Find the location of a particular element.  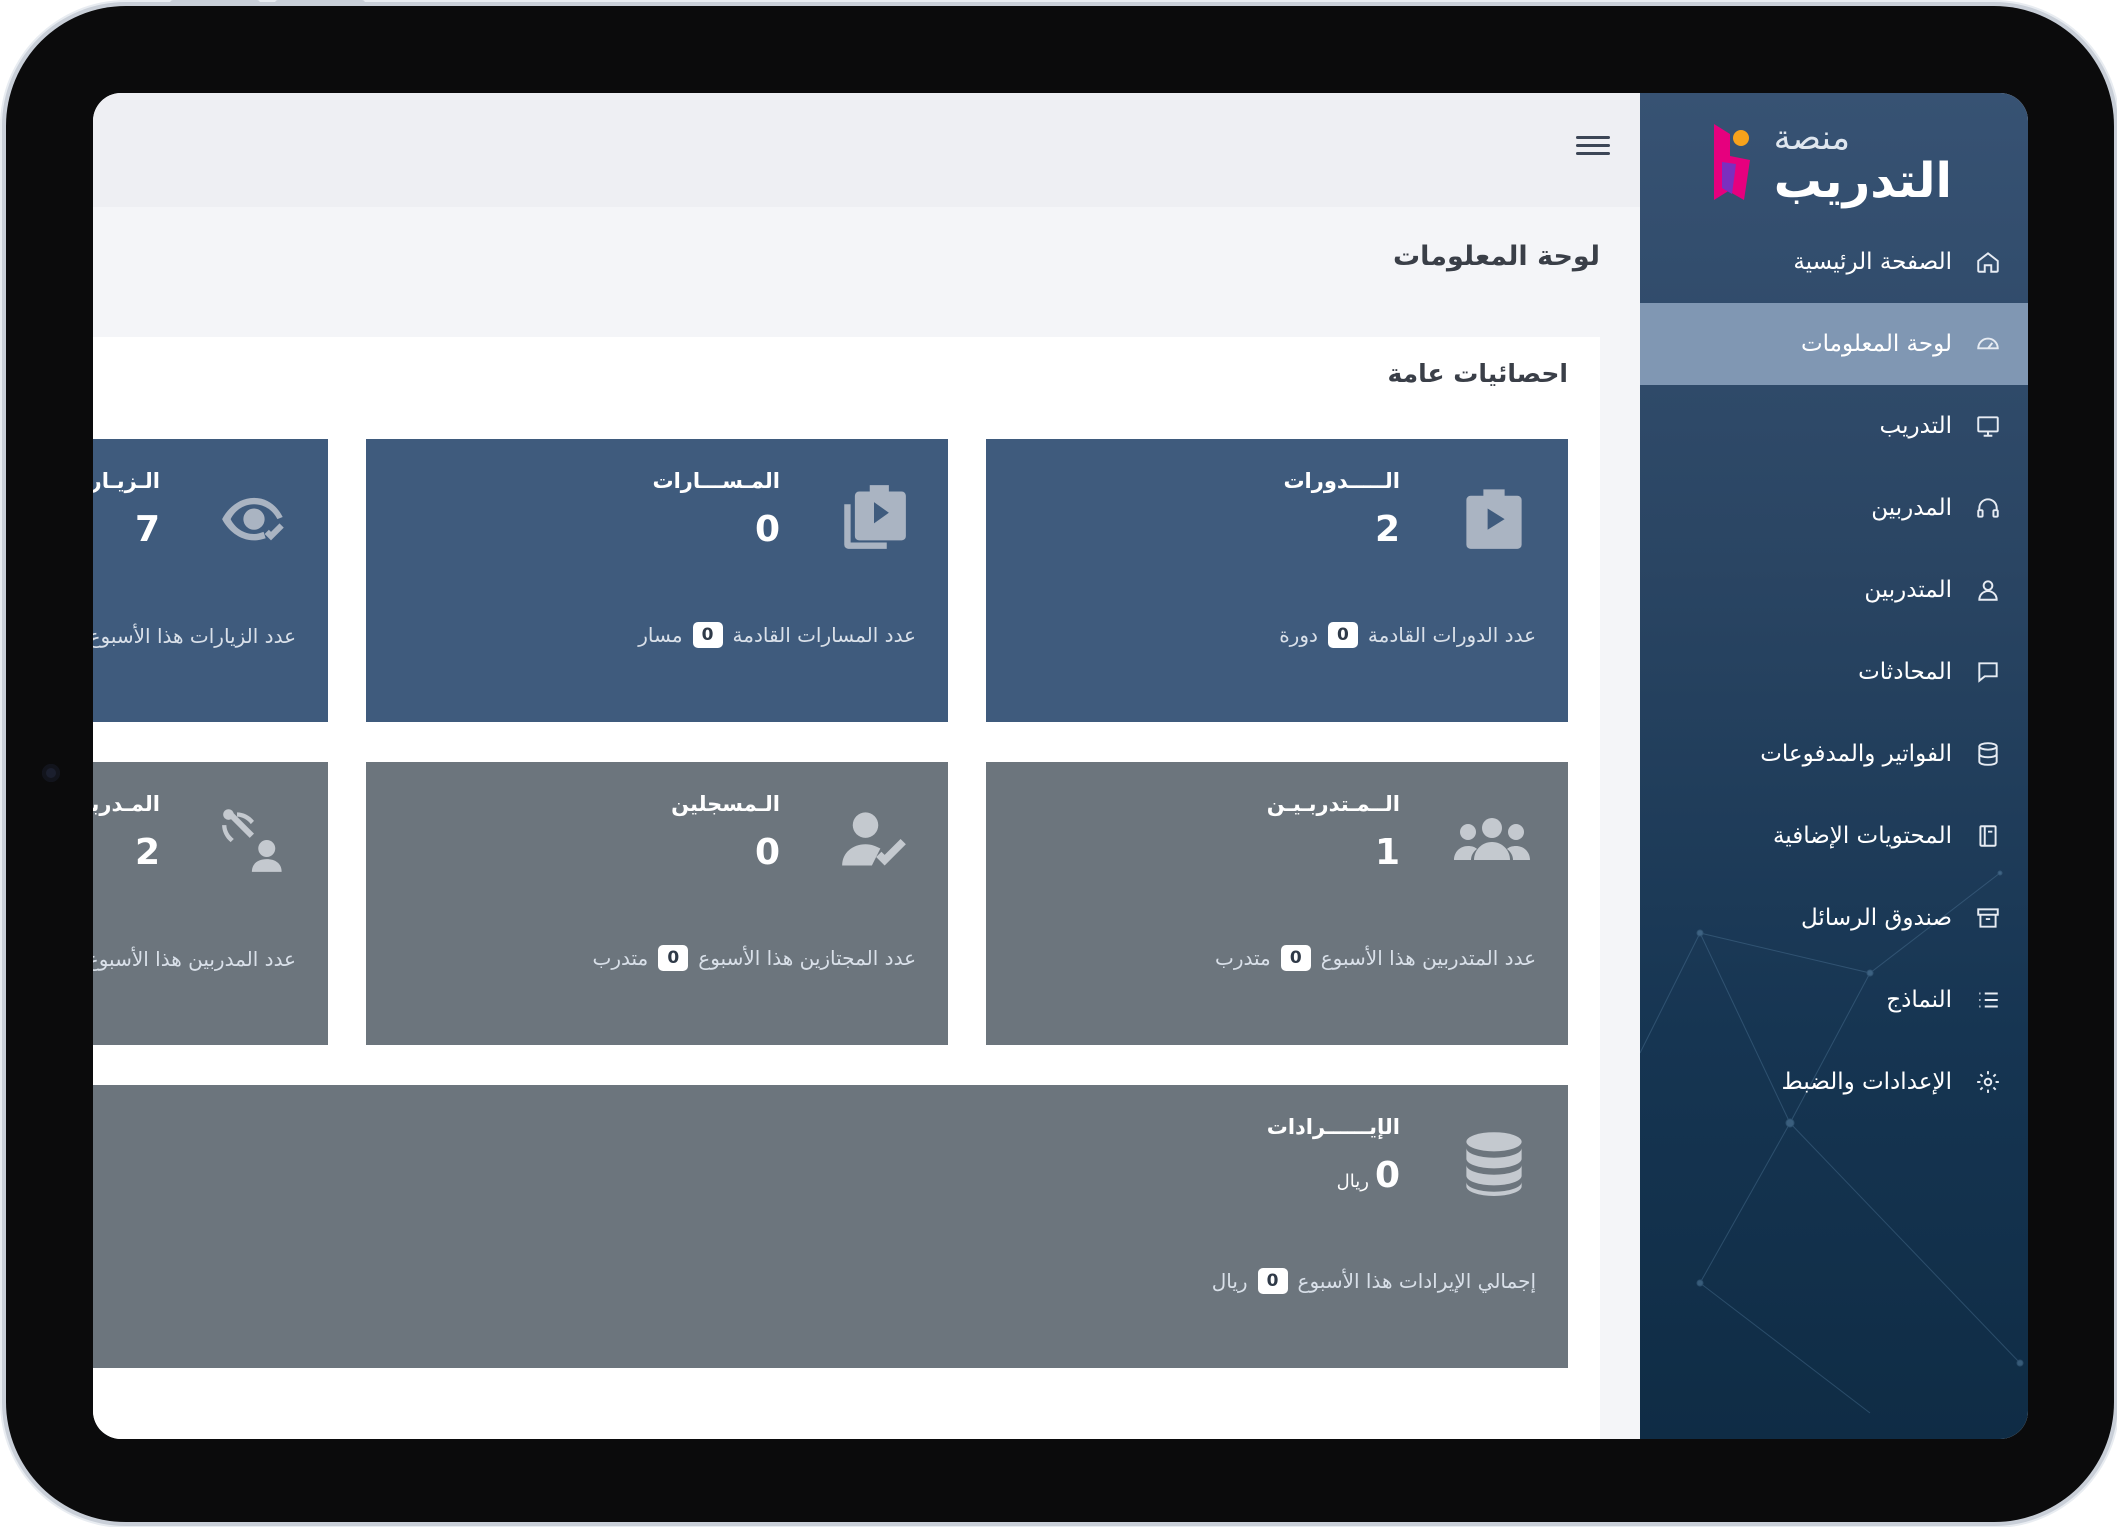

card-footer: عدد المتدربين هذا الأسبوع 0 متدرب is located at coordinates (1375, 958).